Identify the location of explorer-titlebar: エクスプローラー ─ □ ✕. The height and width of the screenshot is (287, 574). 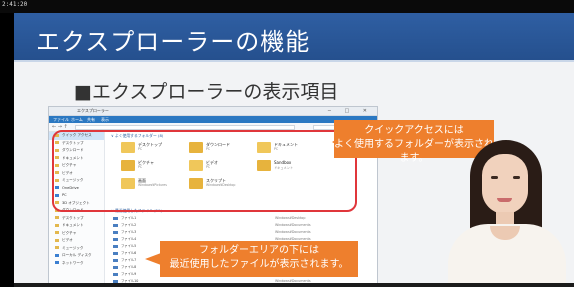
(213, 111).